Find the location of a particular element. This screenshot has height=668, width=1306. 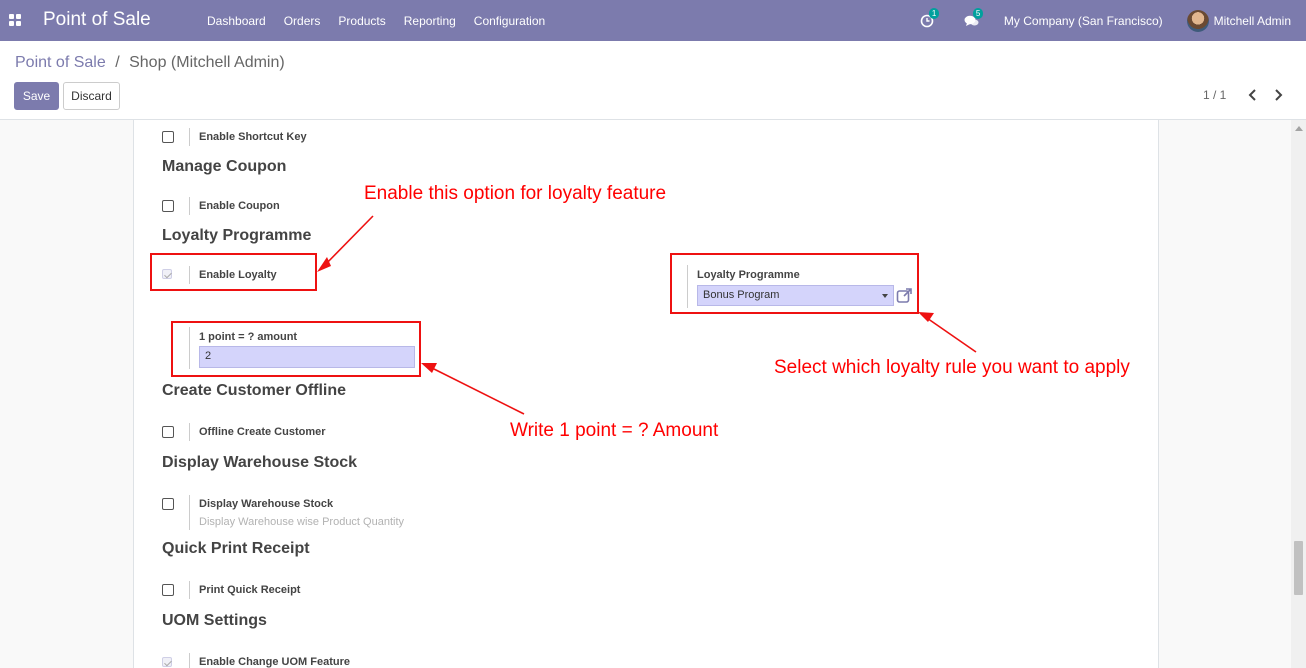

enable-change-uom-checkbox is located at coordinates (167, 662).